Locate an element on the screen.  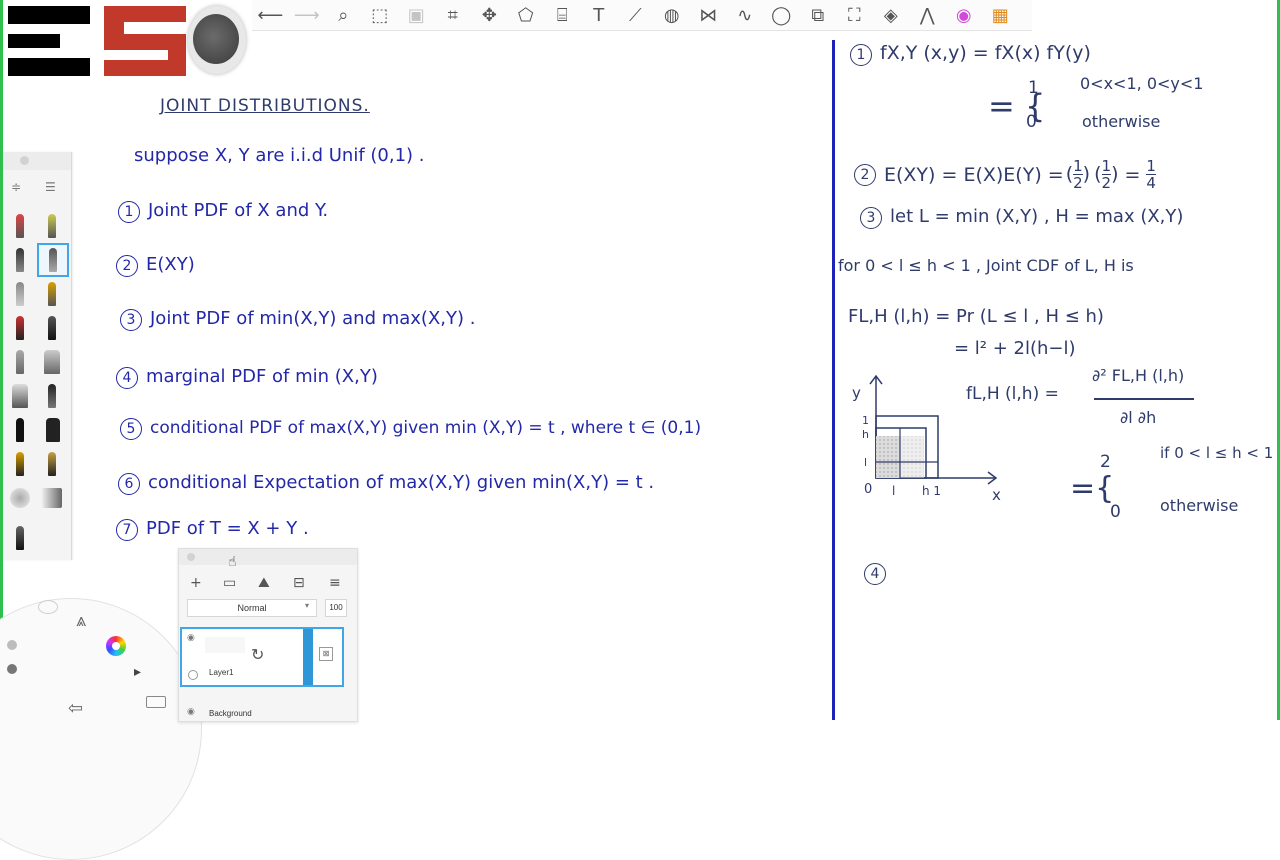
item-text: PDF of T = X + Y . is located at coordinates (227, 528).